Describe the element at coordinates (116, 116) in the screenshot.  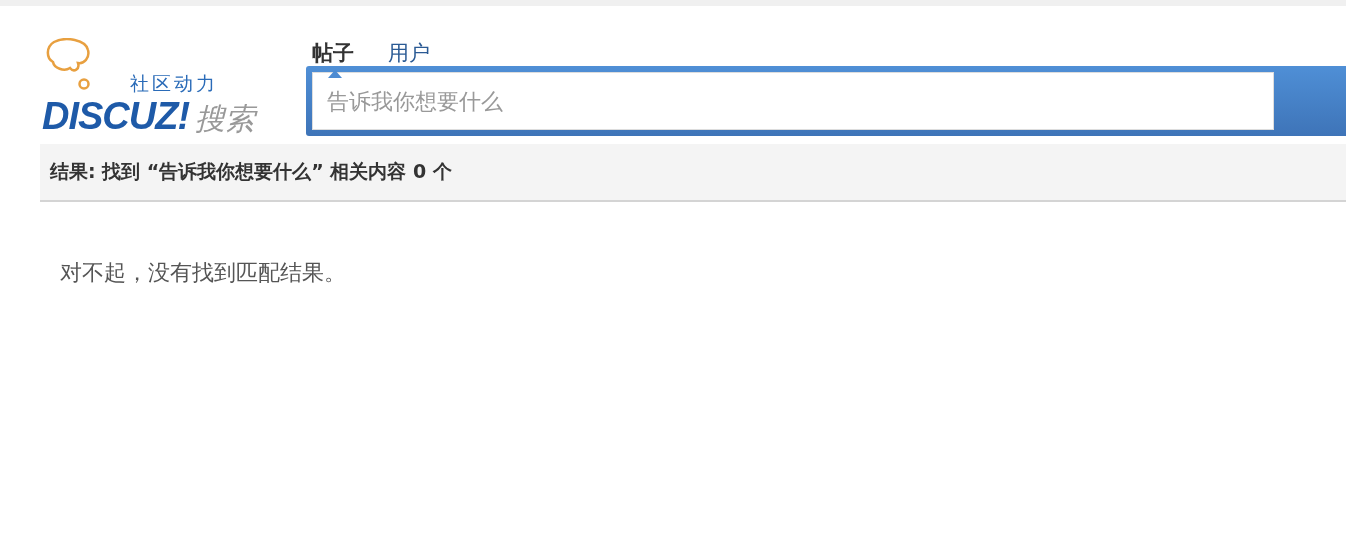
I see `logo-wordmark: DISCUZ!` at that location.